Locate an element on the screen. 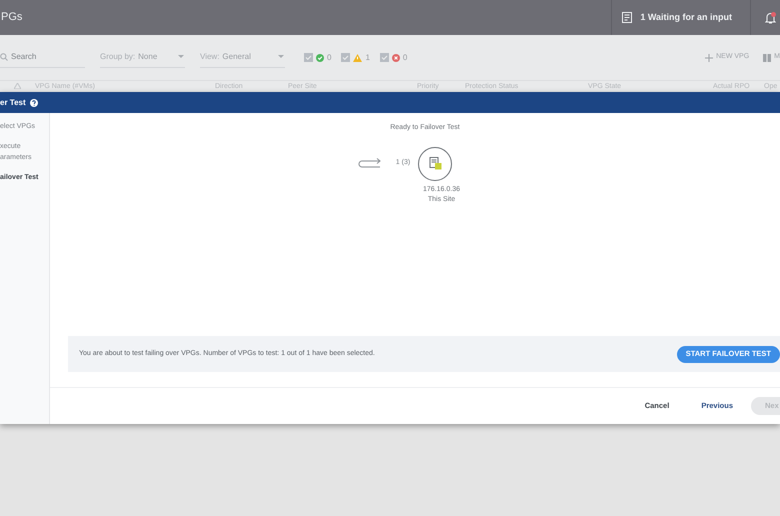 The height and width of the screenshot is (516, 780). document-icon is located at coordinates (627, 17).